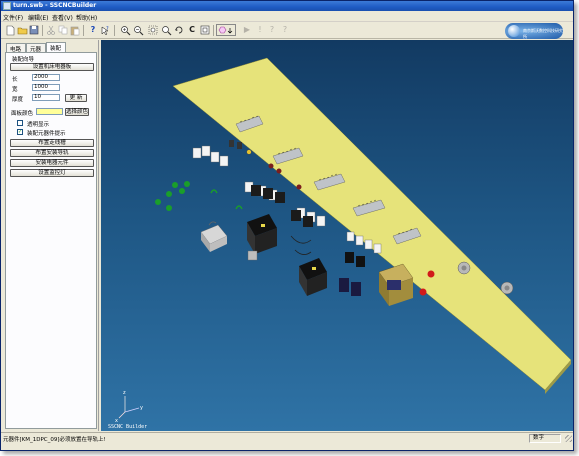 This screenshot has width=579, height=456. I want to click on toolbar: ? ? C ▶ ! ? ?, so click(287, 30).